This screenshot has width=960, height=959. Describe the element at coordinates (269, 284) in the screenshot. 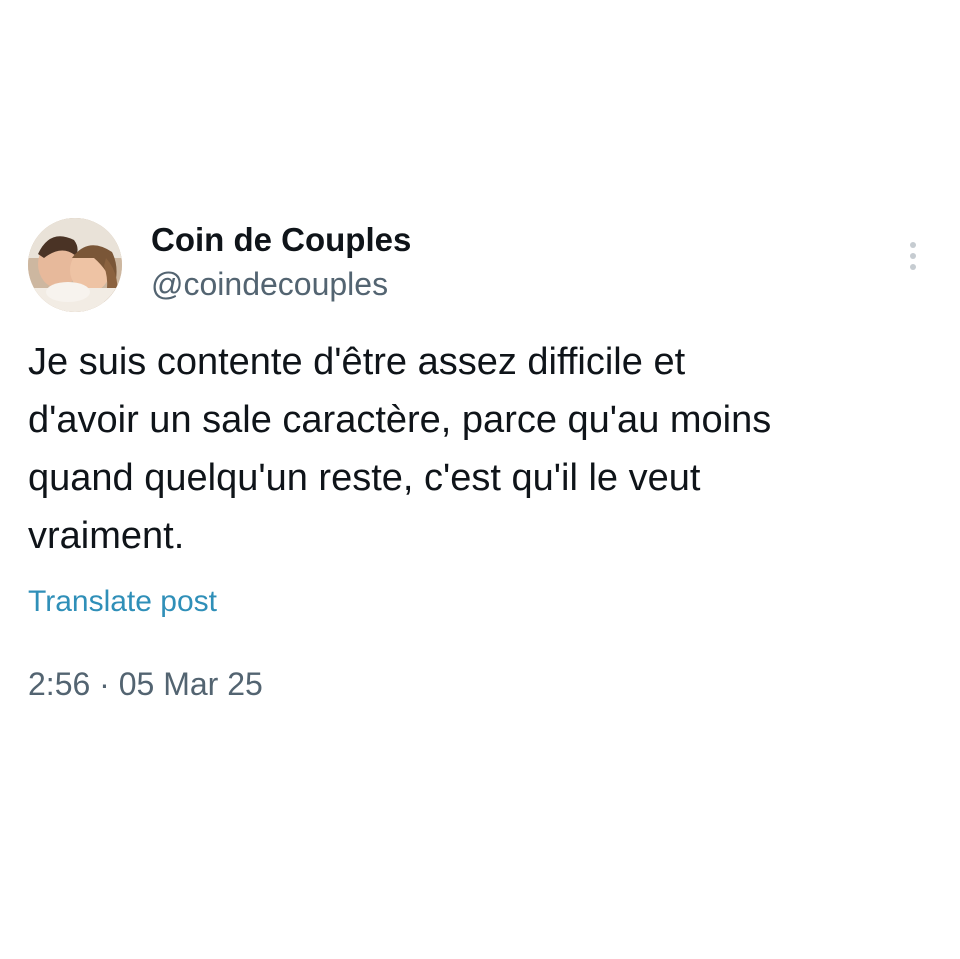

I see `author-handle: @coindecouples` at that location.